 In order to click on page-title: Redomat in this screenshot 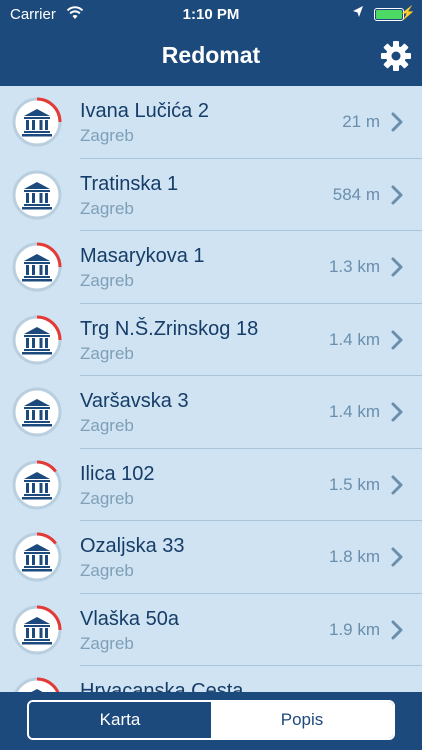, I will do `click(211, 55)`.